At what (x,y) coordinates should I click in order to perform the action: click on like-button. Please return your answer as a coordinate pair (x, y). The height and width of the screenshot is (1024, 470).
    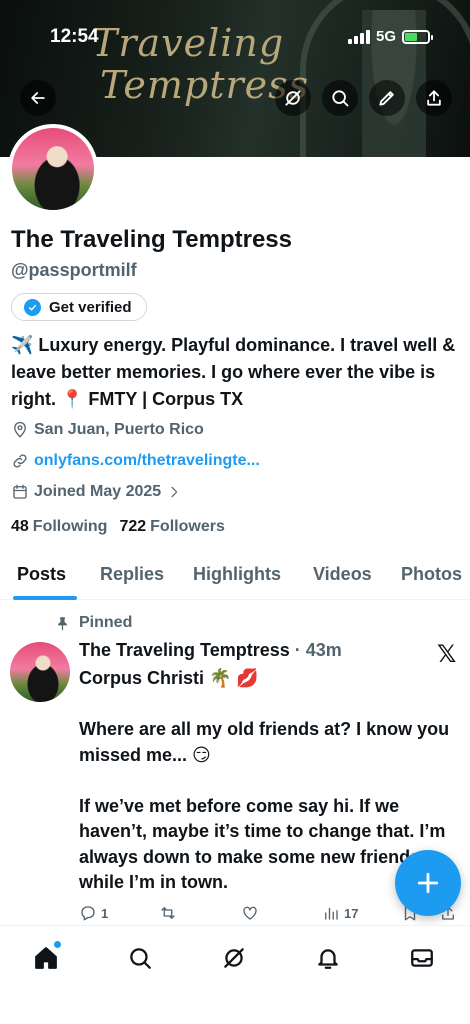
    Looking at the image, I should click on (250, 913).